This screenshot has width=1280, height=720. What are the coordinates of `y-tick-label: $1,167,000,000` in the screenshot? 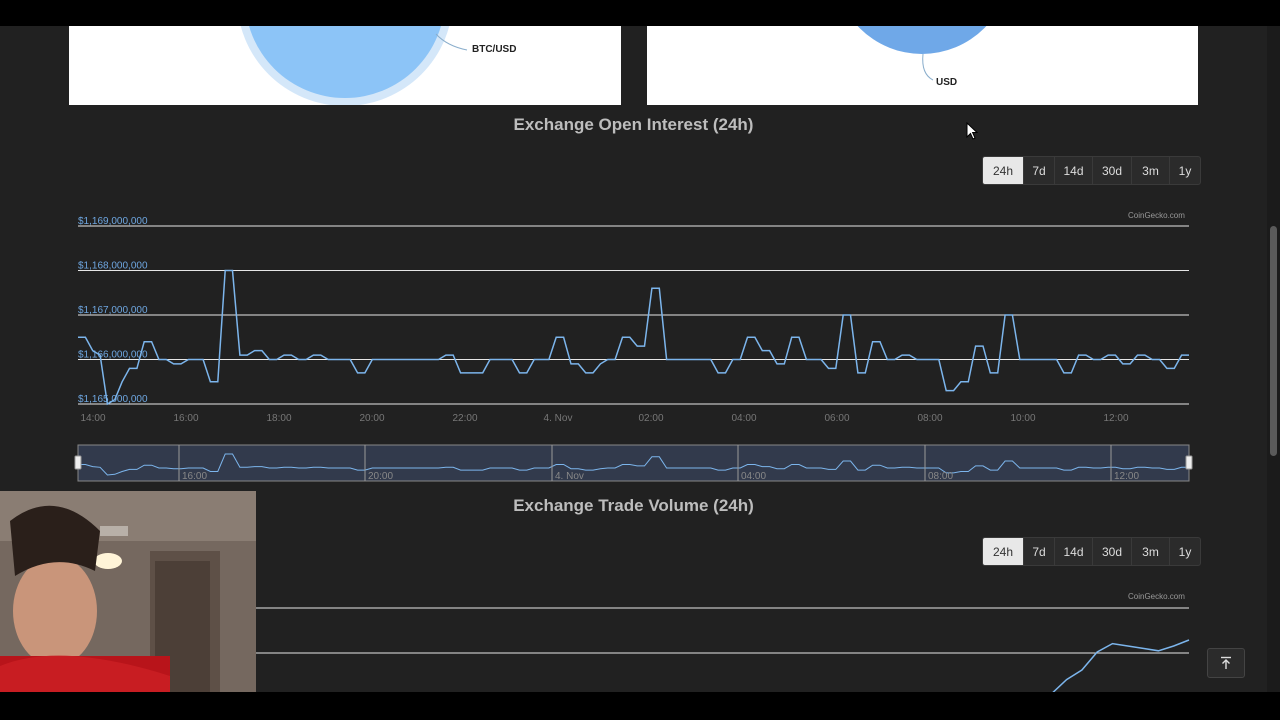 It's located at (113, 310).